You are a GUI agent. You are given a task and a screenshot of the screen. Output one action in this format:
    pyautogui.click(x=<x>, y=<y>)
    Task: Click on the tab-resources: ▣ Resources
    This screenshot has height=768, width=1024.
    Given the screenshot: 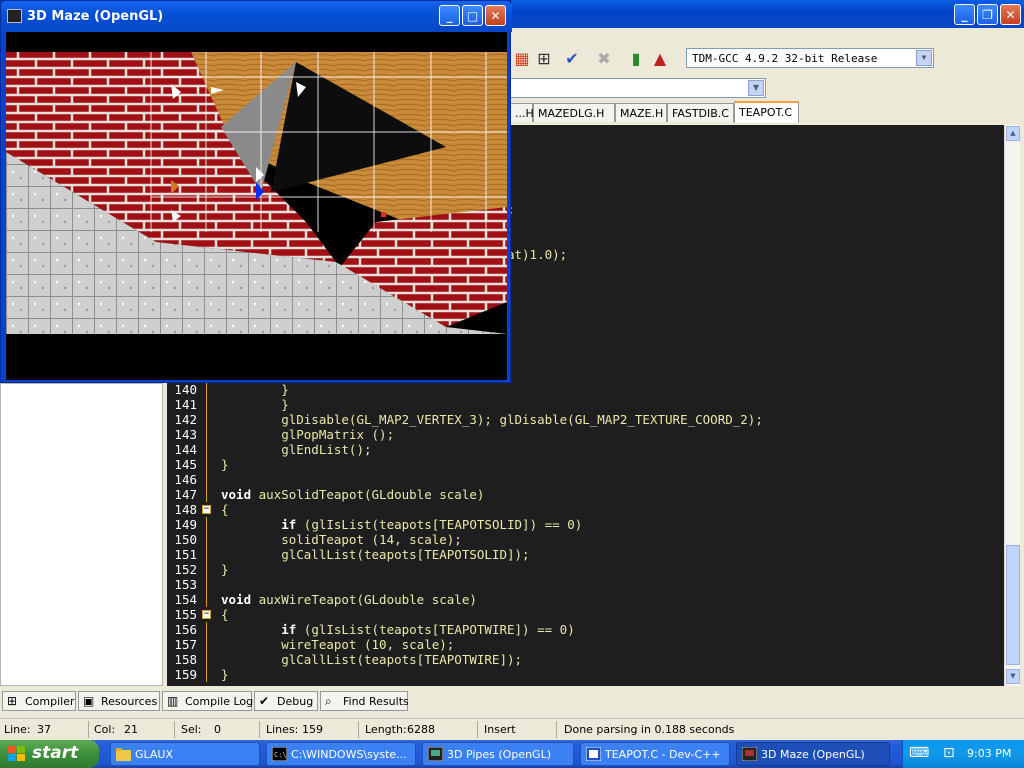 What is the action you would take?
    pyautogui.click(x=119, y=701)
    